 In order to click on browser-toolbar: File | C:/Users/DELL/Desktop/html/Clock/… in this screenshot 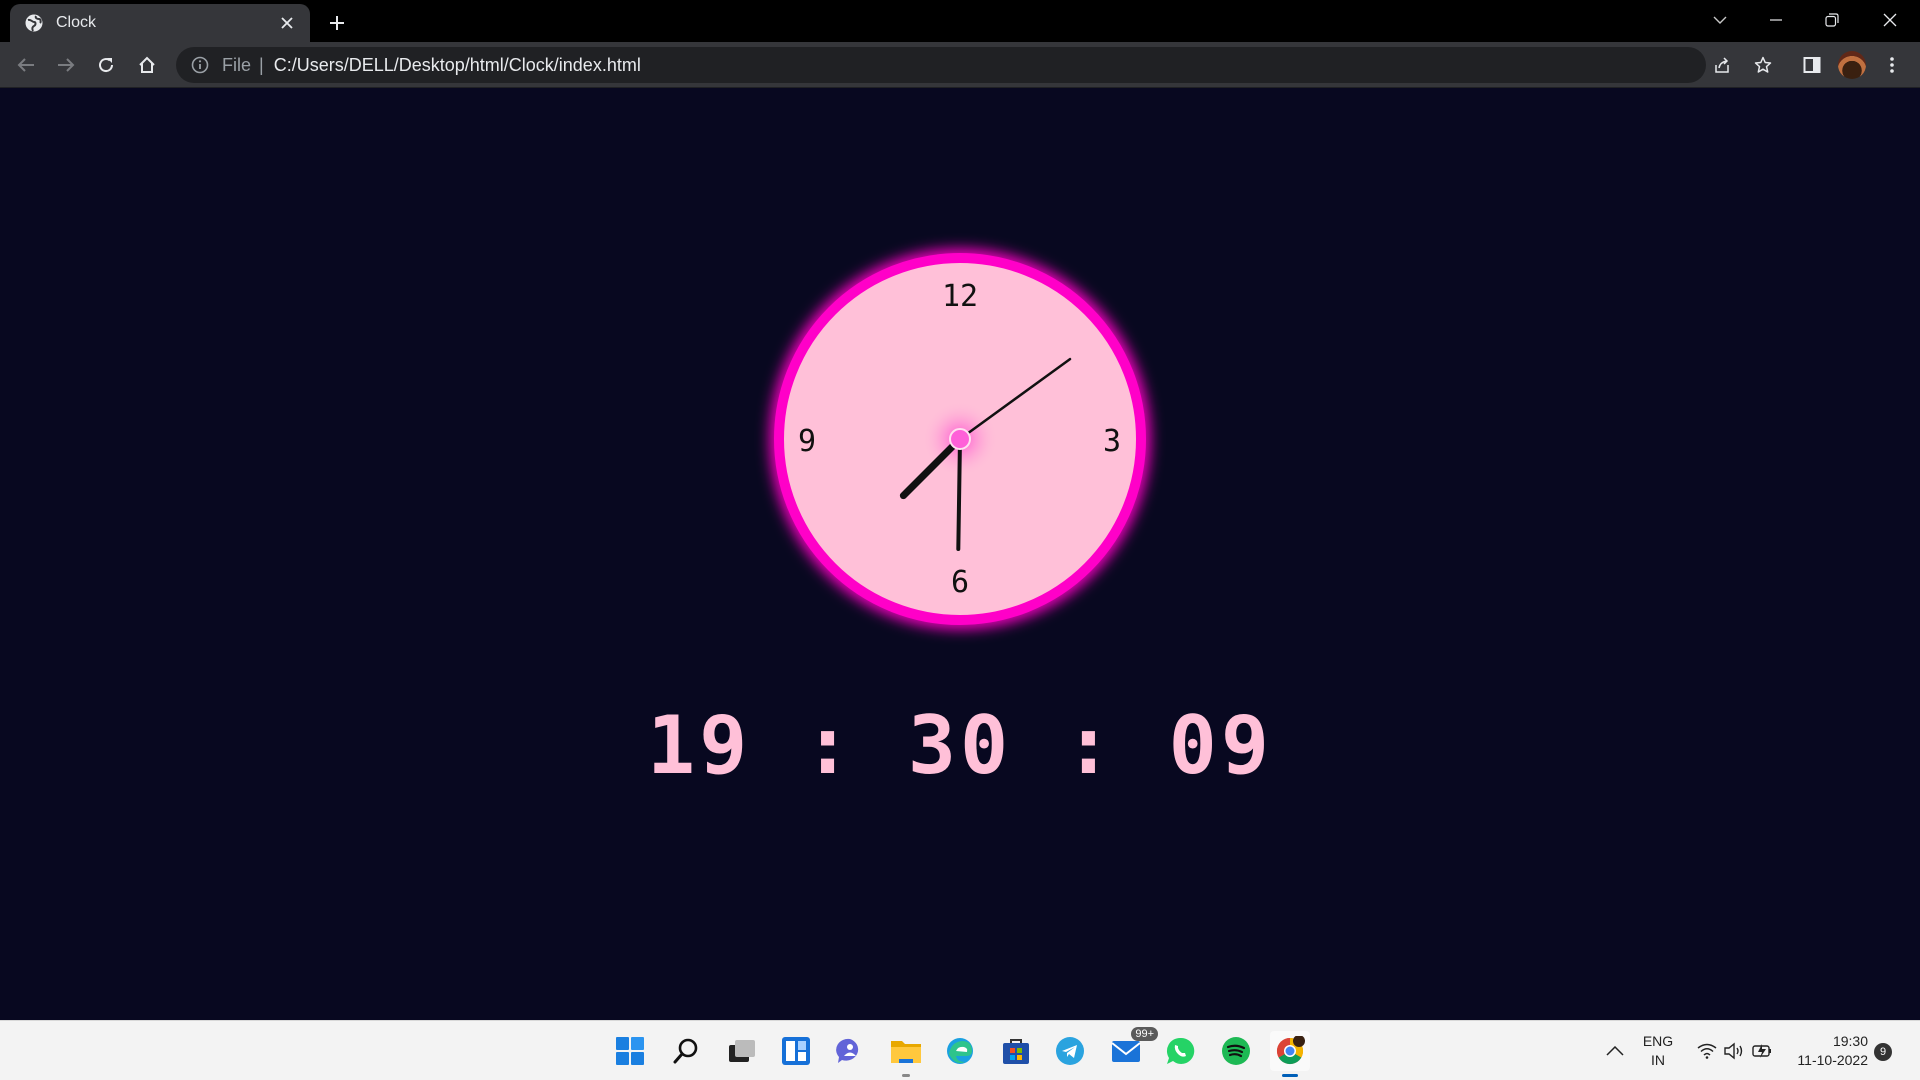, I will do `click(960, 65)`.